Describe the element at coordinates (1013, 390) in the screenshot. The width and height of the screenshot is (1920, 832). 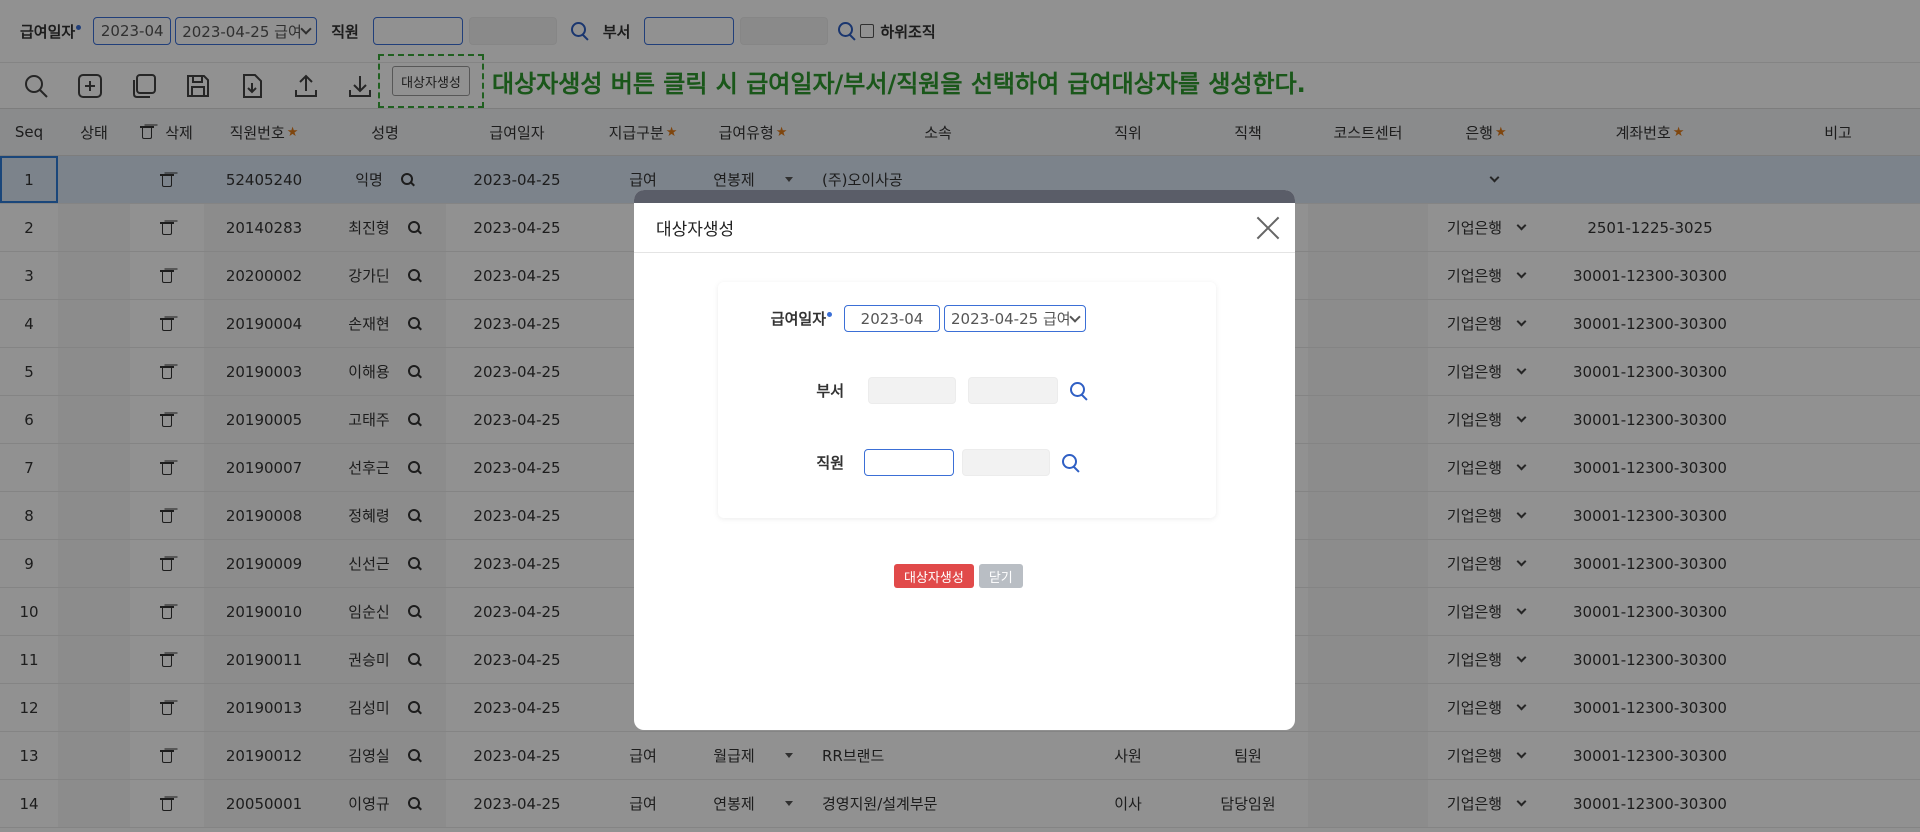
I see `dialog-dept-name-field` at that location.